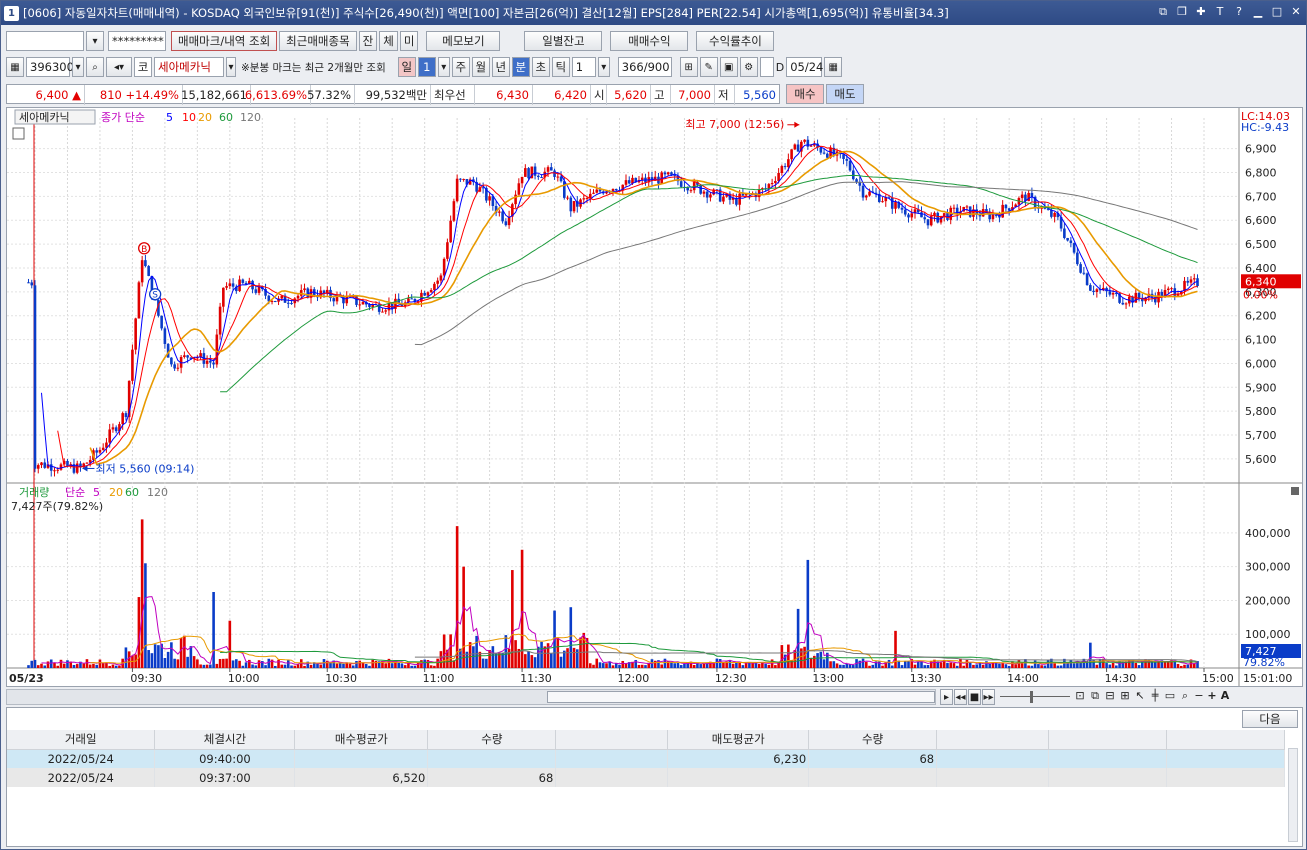 This screenshot has width=1307, height=850. What do you see at coordinates (646, 777) in the screenshot?
I see `table-row: 2022/05/24 09:37:00 6,520 68` at bounding box center [646, 777].